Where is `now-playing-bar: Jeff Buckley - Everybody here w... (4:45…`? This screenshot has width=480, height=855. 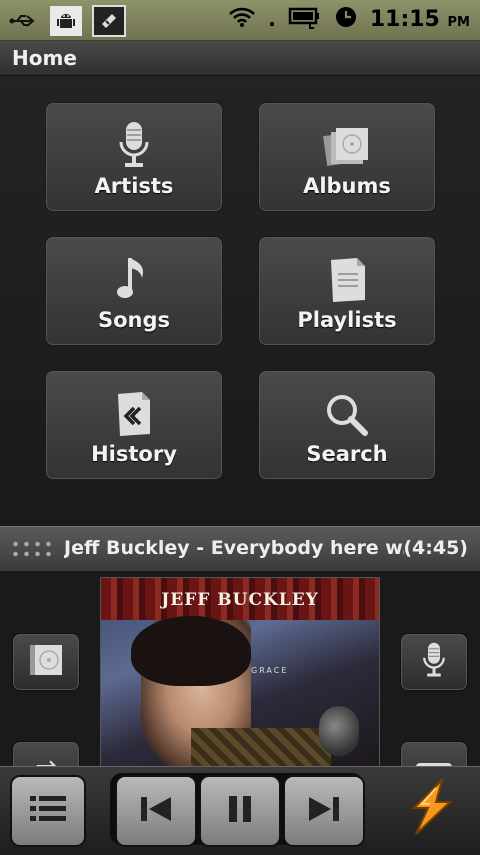
now-playing-bar: Jeff Buckley - Everybody here w... (4:45… is located at coordinates (240, 549).